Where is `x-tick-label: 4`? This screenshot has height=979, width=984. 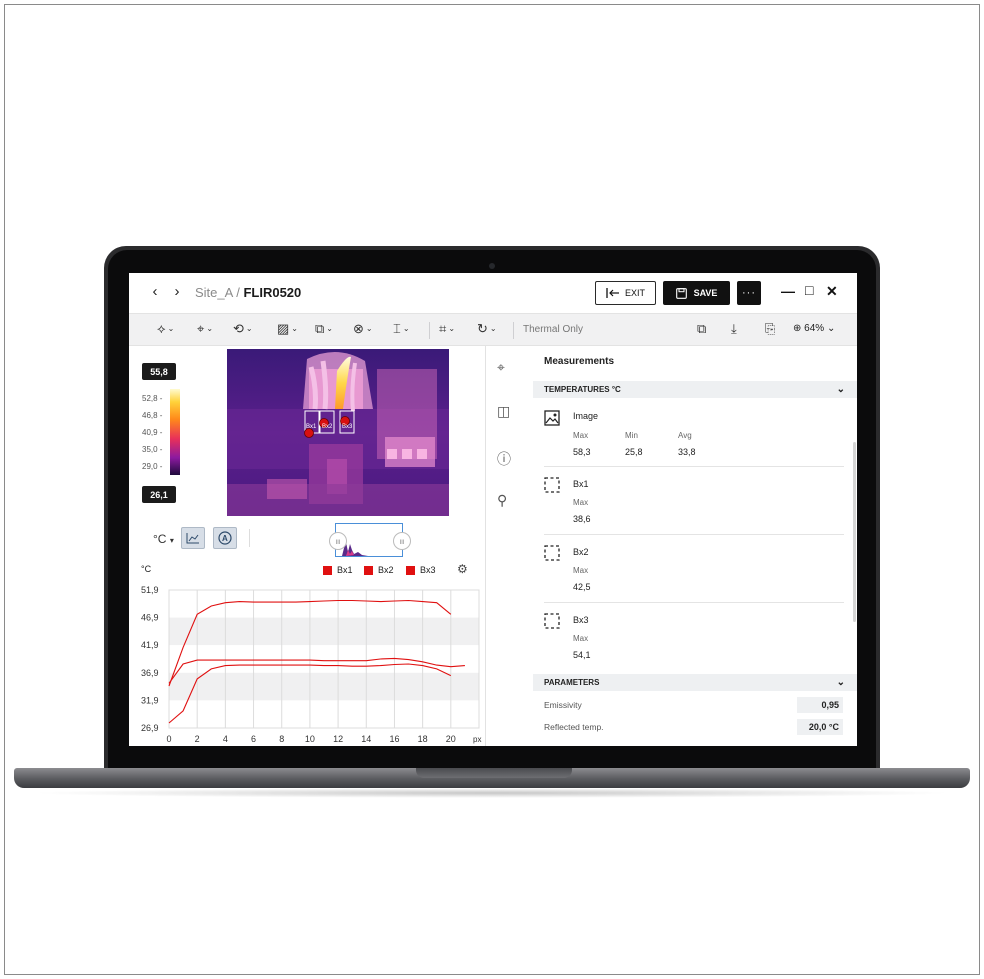
x-tick-label: 4 is located at coordinates (225, 739).